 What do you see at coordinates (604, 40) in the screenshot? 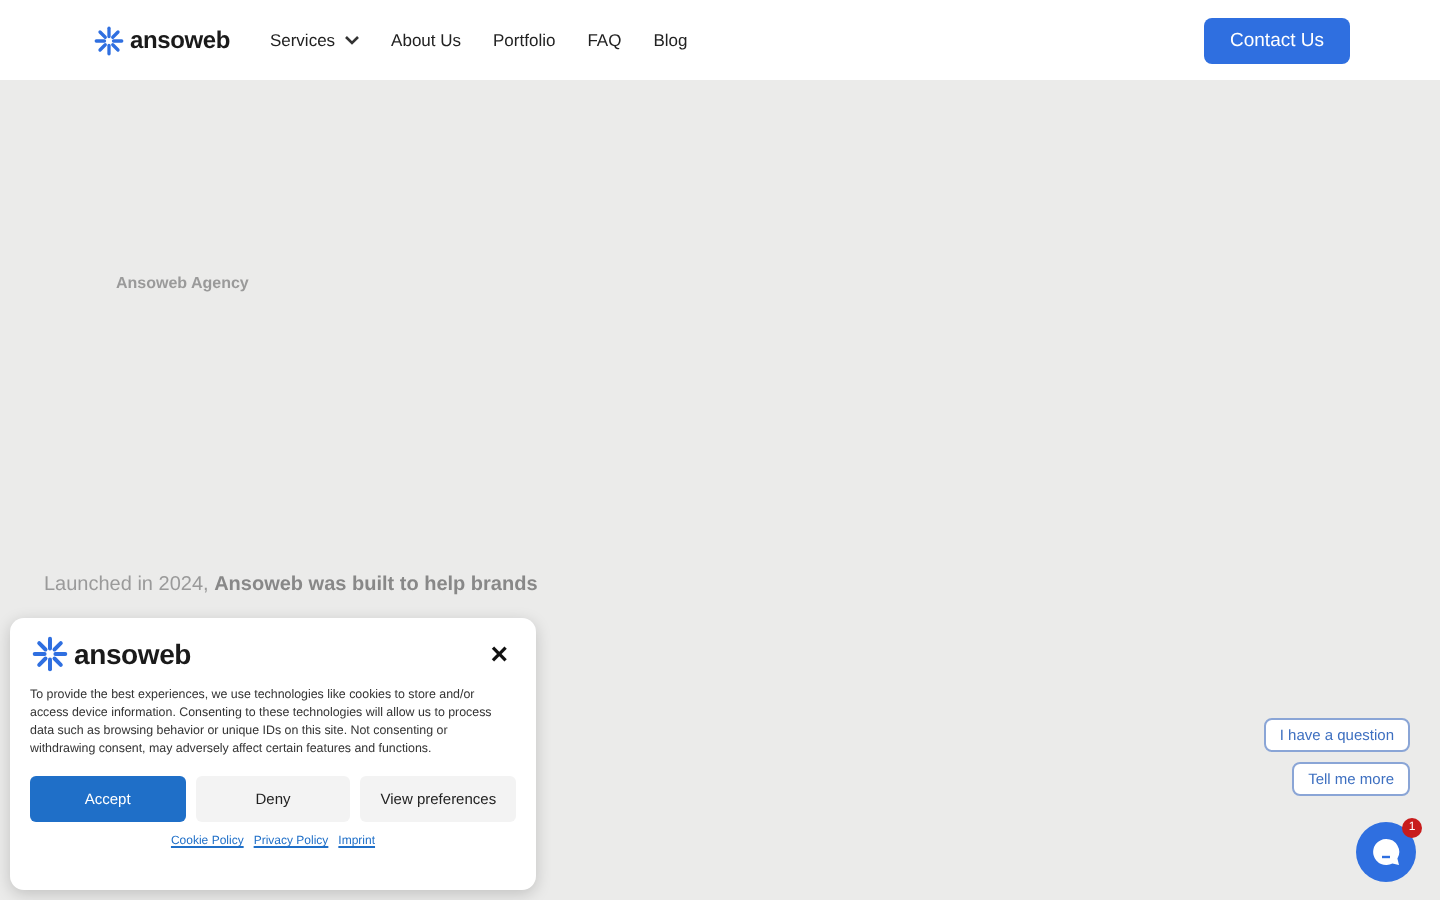
I see `nav-link: FAQ` at bounding box center [604, 40].